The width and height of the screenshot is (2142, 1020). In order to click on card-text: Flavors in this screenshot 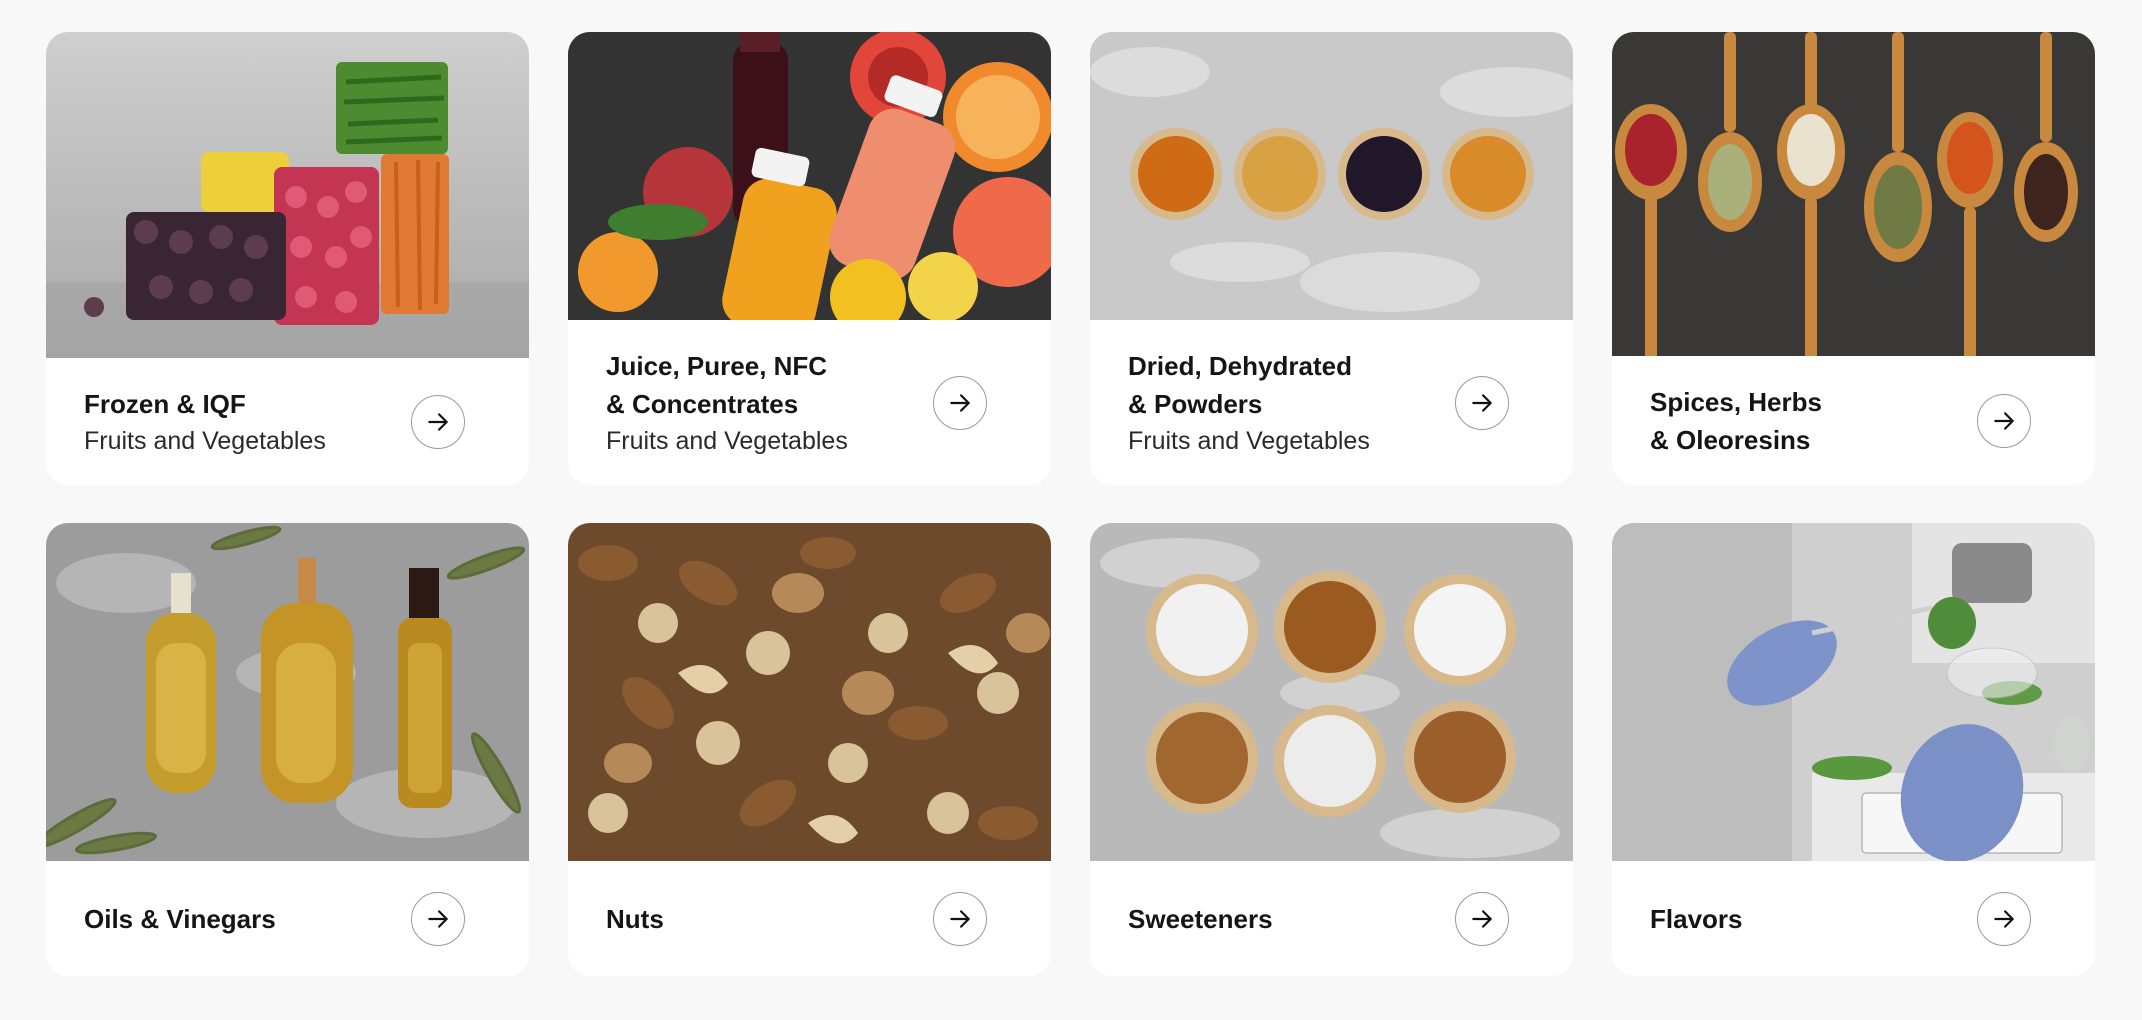, I will do `click(1696, 919)`.